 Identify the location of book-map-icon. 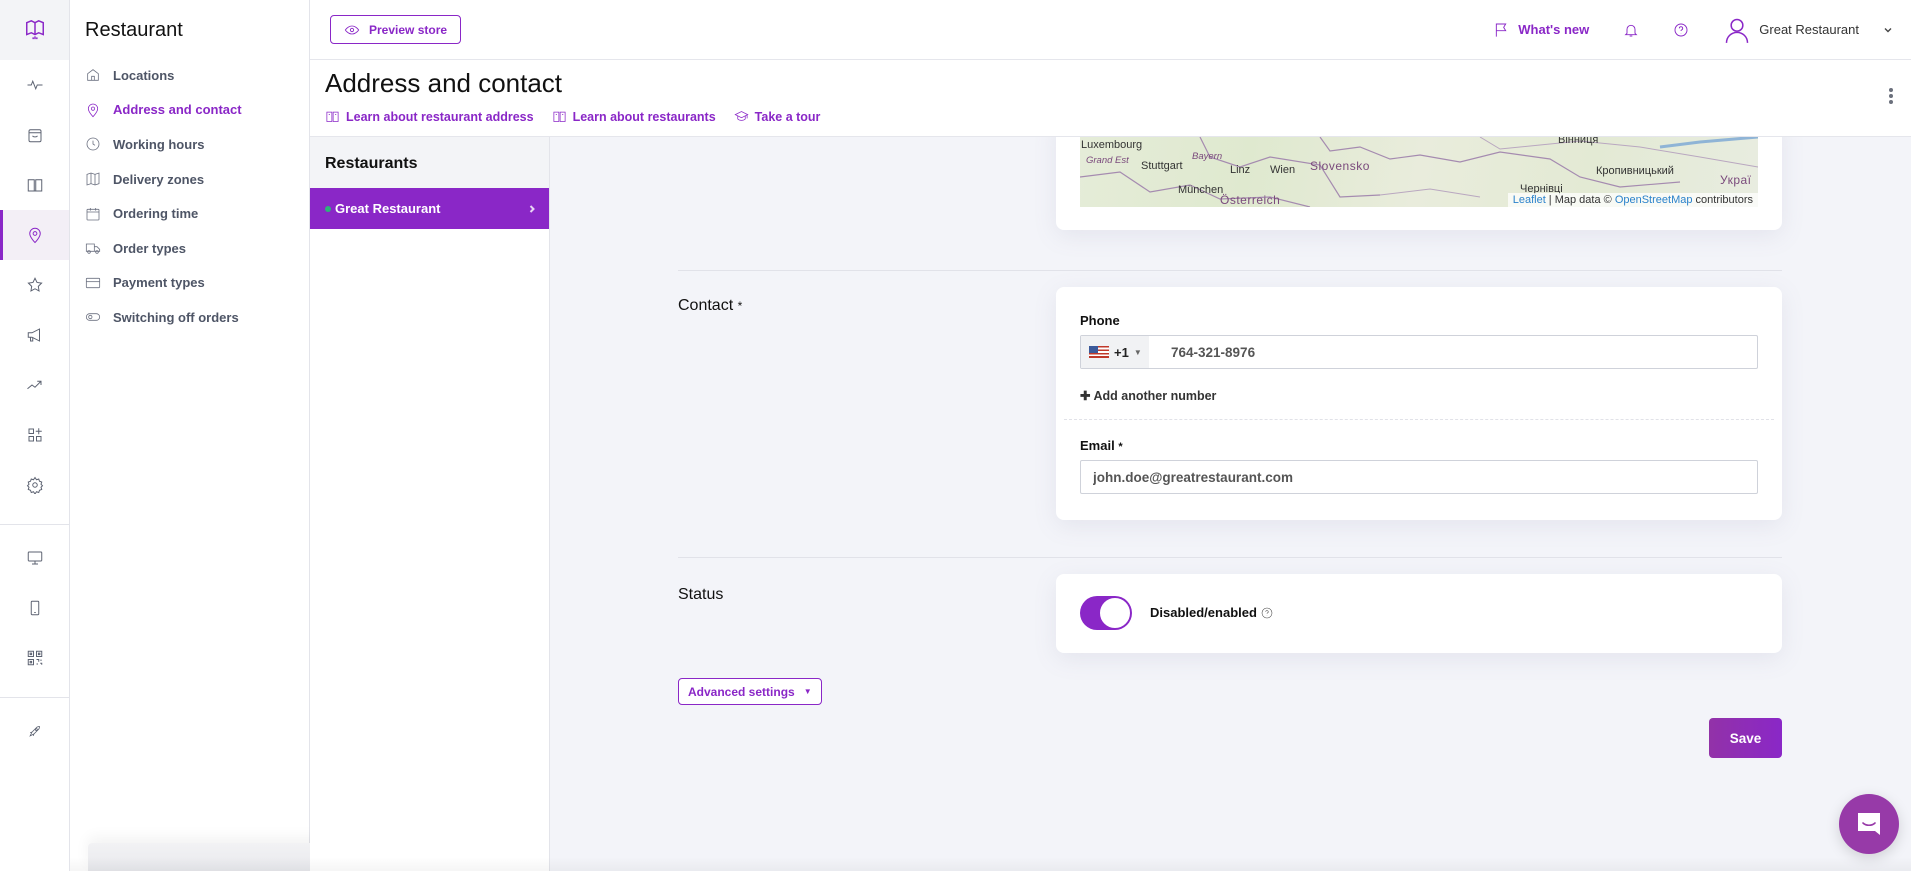
(34, 30).